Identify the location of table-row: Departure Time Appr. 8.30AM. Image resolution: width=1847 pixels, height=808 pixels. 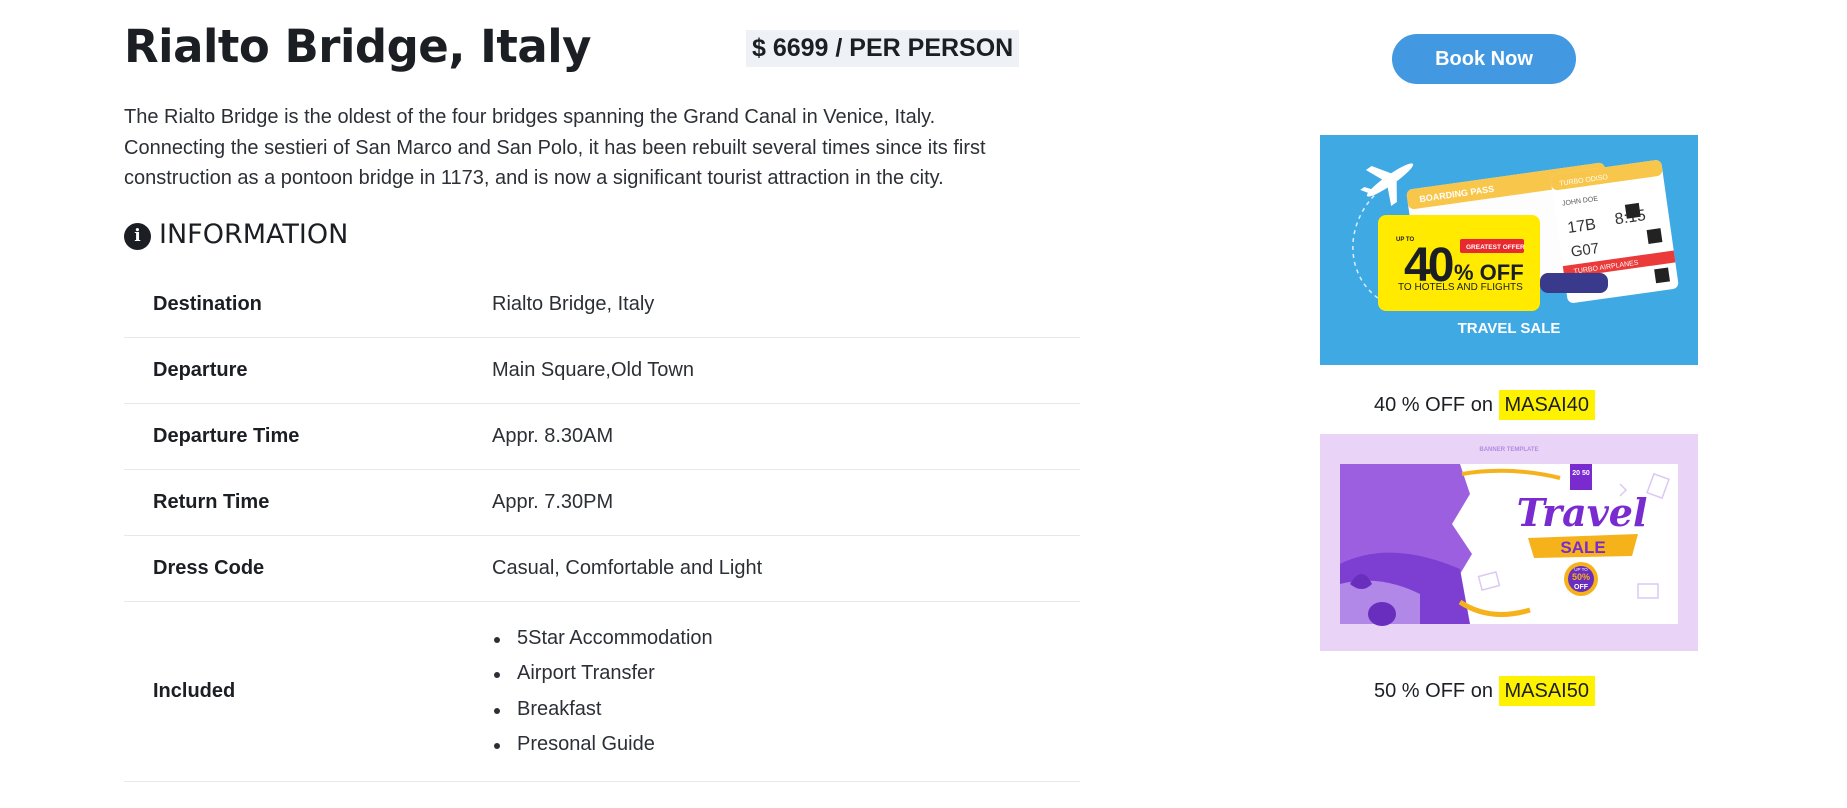
(602, 437).